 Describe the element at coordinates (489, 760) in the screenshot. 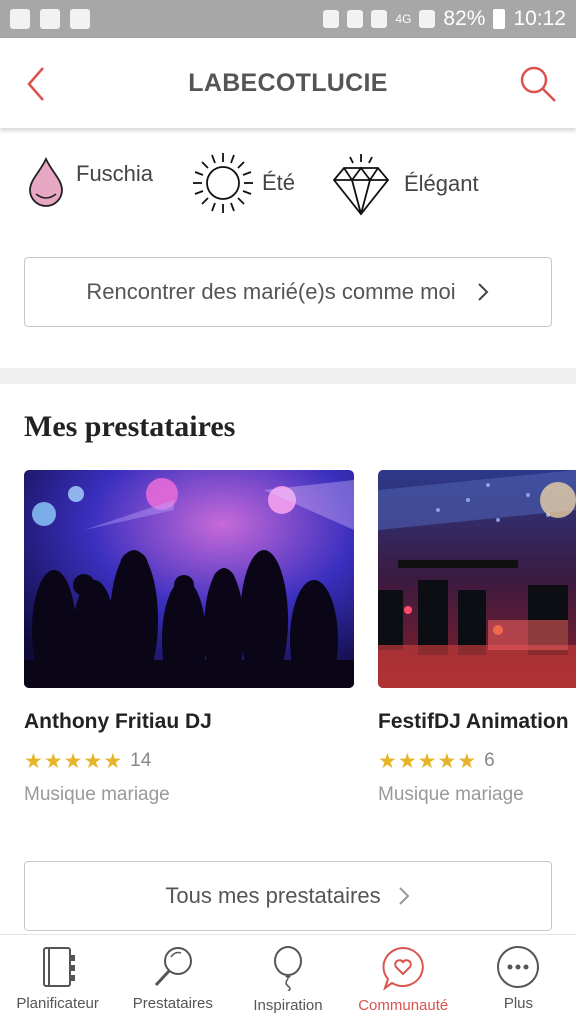

I see `review-count: 6` at that location.